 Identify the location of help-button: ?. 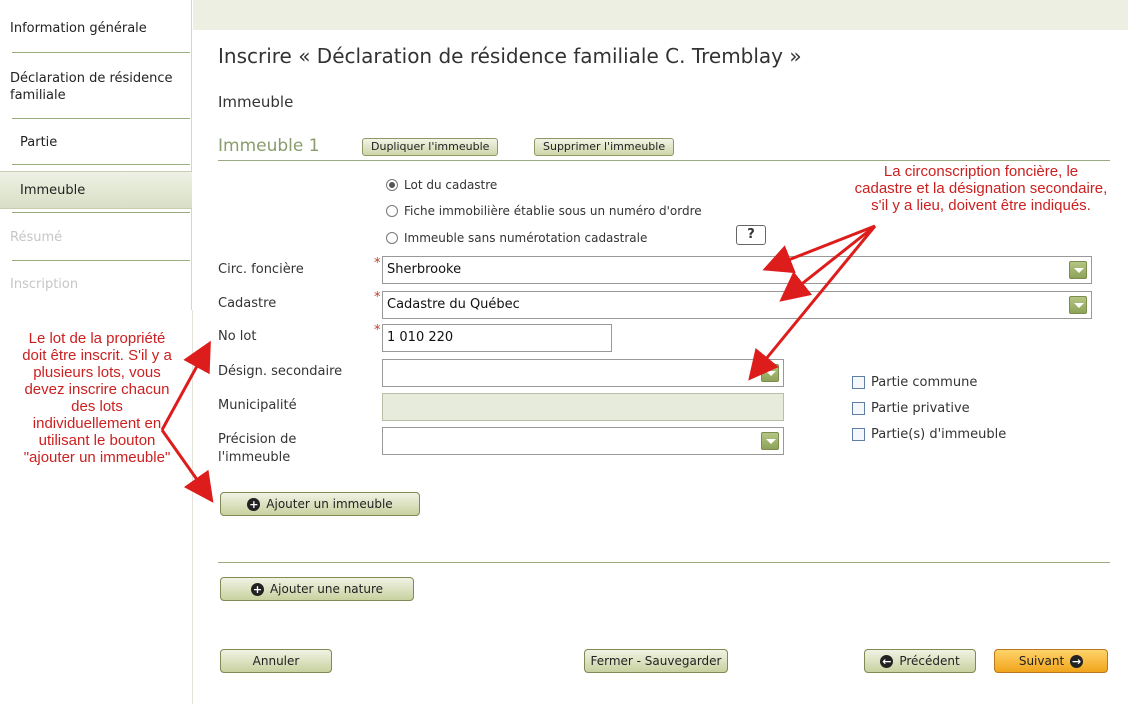
(751, 235).